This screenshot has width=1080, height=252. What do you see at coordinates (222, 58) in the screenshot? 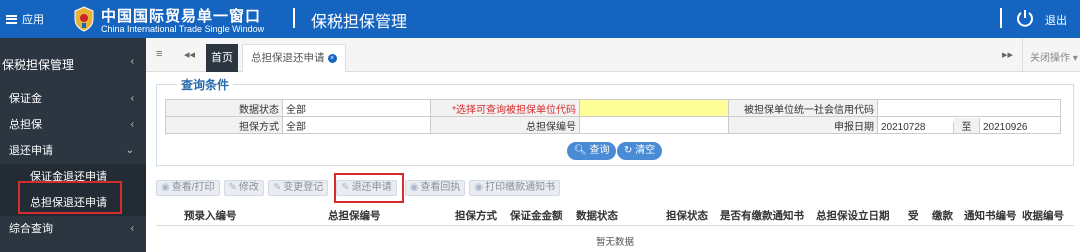
I see `tab-home: 首页` at bounding box center [222, 58].